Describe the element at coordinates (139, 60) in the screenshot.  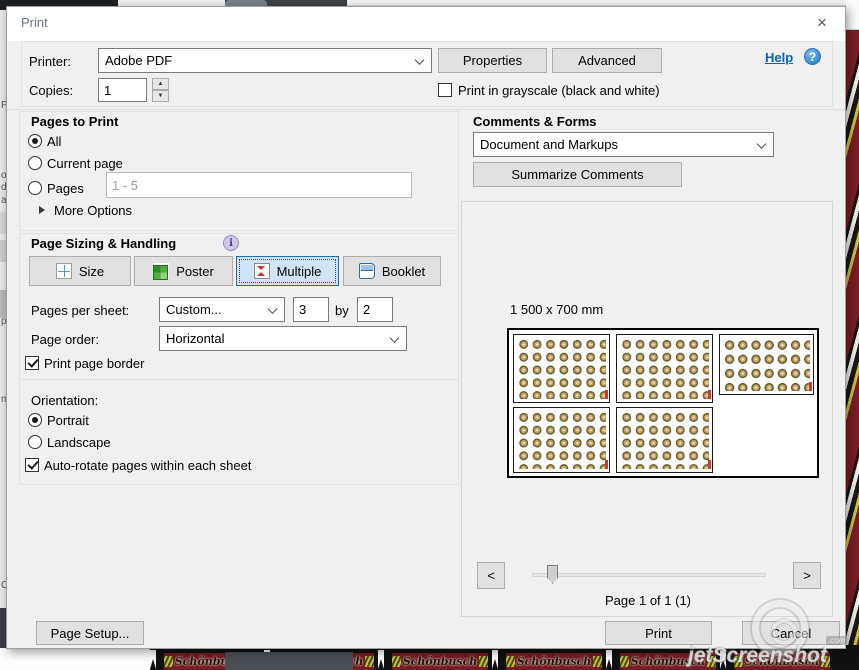
I see `printer-value: Adobe PDF` at that location.